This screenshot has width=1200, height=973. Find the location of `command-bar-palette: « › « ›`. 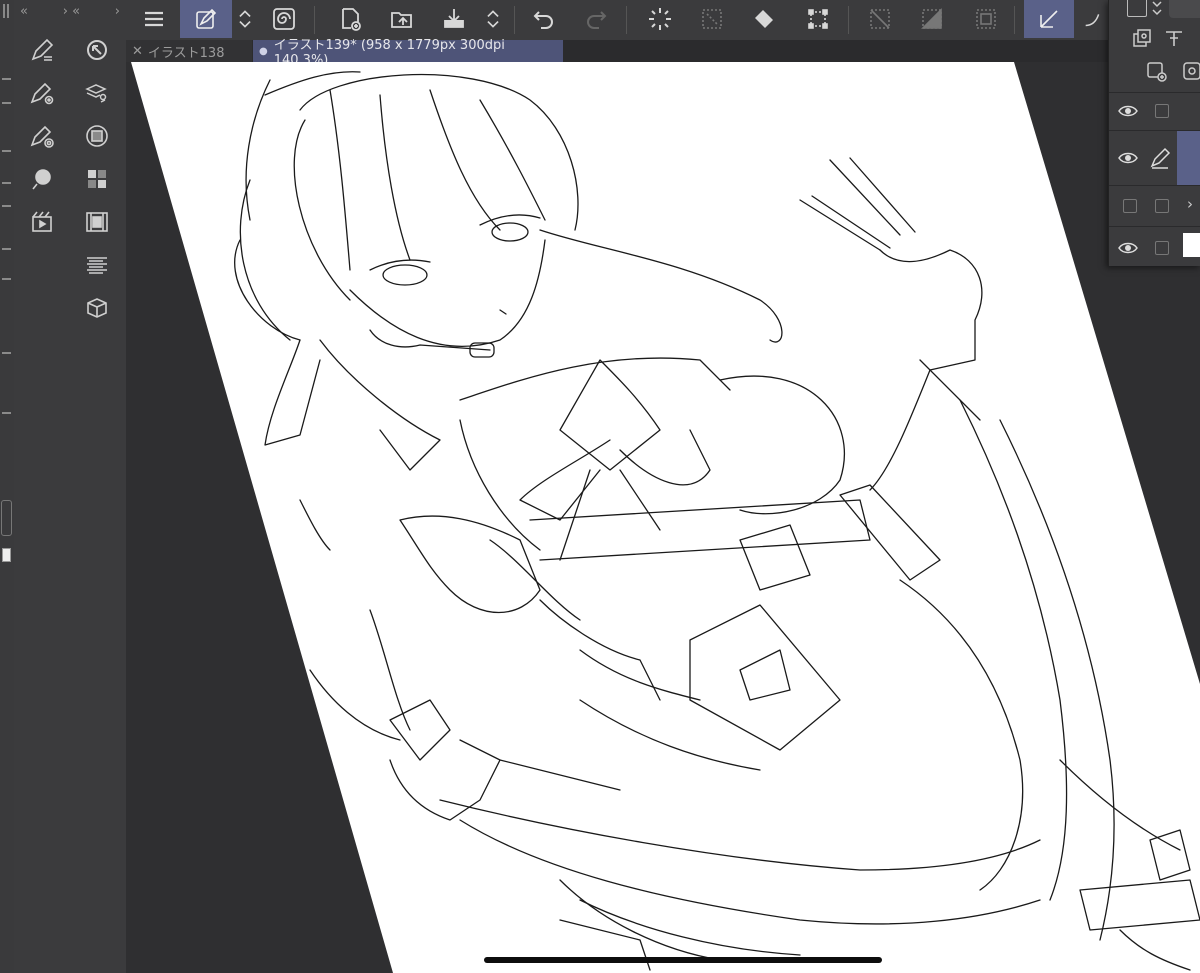

command-bar-palette: « › « › is located at coordinates (70, 486).